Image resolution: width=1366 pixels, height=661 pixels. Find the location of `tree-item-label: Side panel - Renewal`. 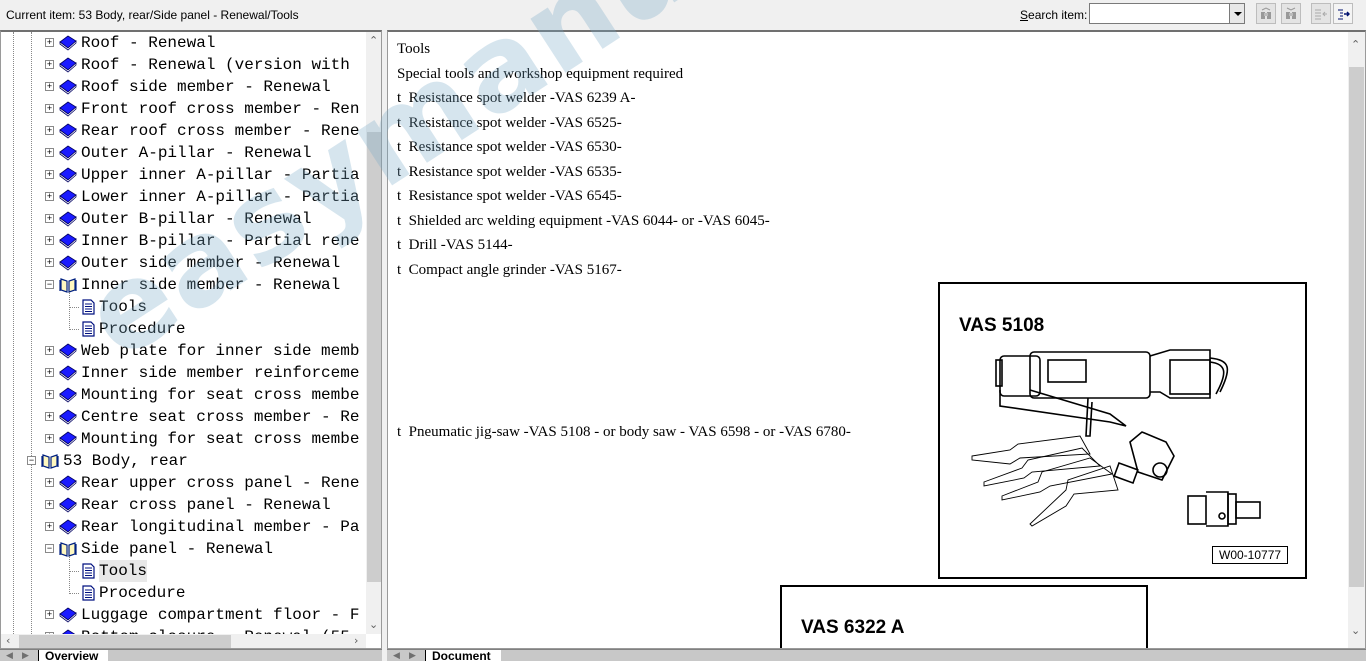

tree-item-label: Side panel - Renewal is located at coordinates (177, 549).